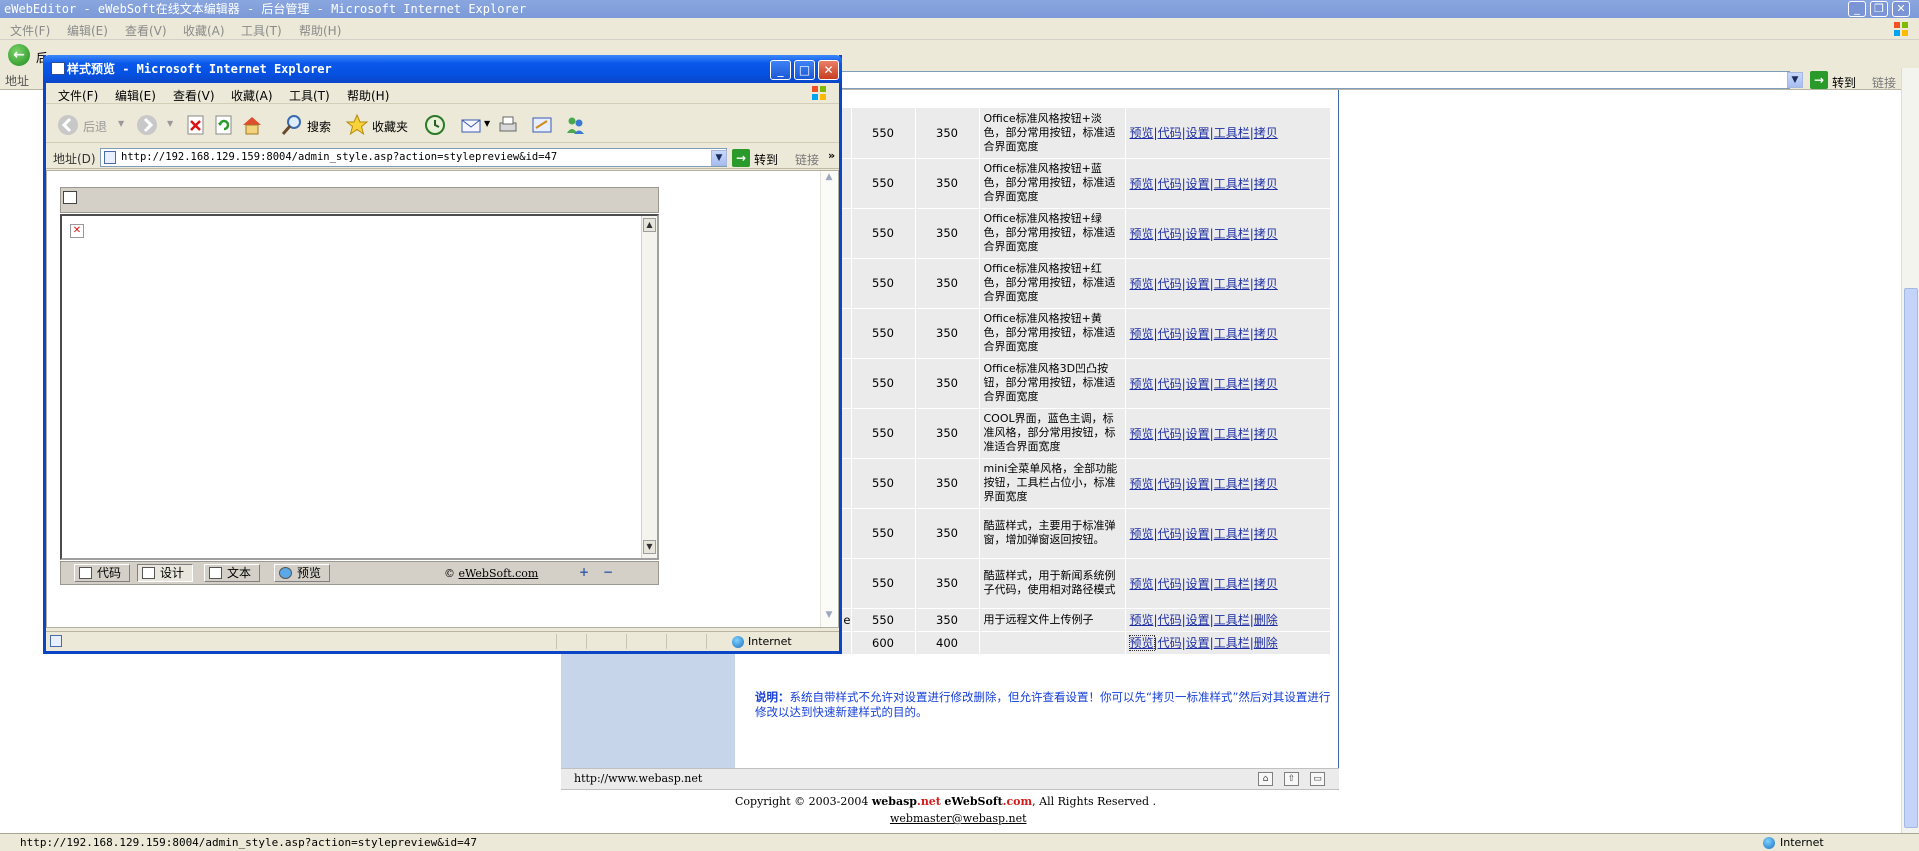 The image size is (1919, 851). Describe the element at coordinates (121, 123) in the screenshot. I see `popup-back-dropdown-icon: ▼` at that location.